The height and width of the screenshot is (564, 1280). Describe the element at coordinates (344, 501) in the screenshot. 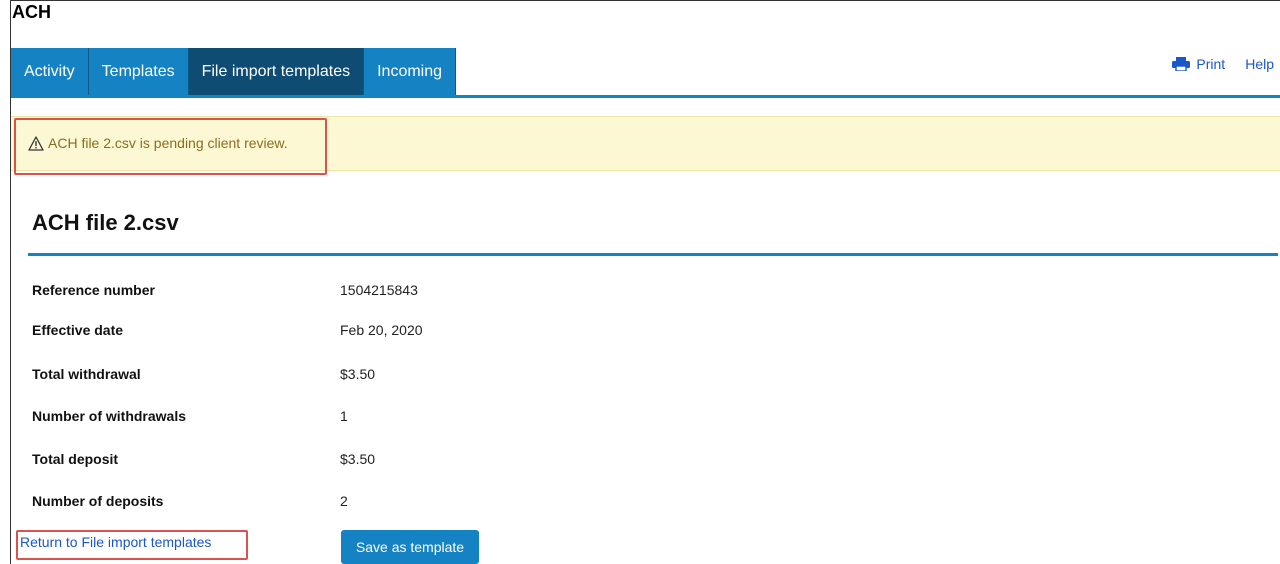

I see `detail-value: 2` at that location.